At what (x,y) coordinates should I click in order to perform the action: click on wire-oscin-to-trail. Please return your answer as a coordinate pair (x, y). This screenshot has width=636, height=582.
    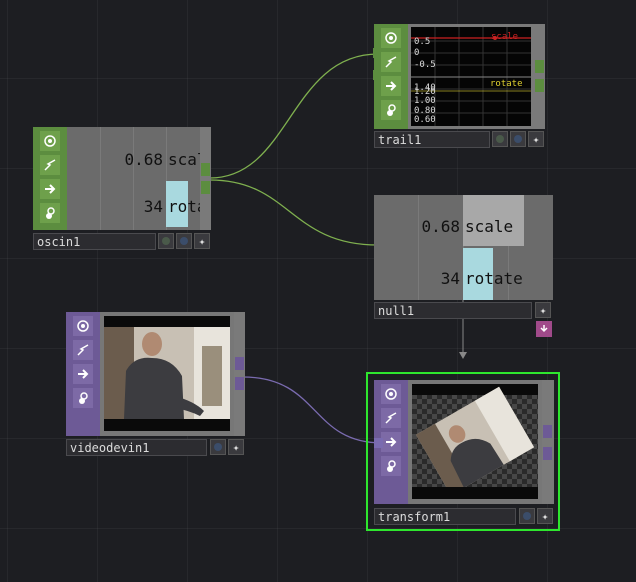
    Looking at the image, I should click on (294, 116).